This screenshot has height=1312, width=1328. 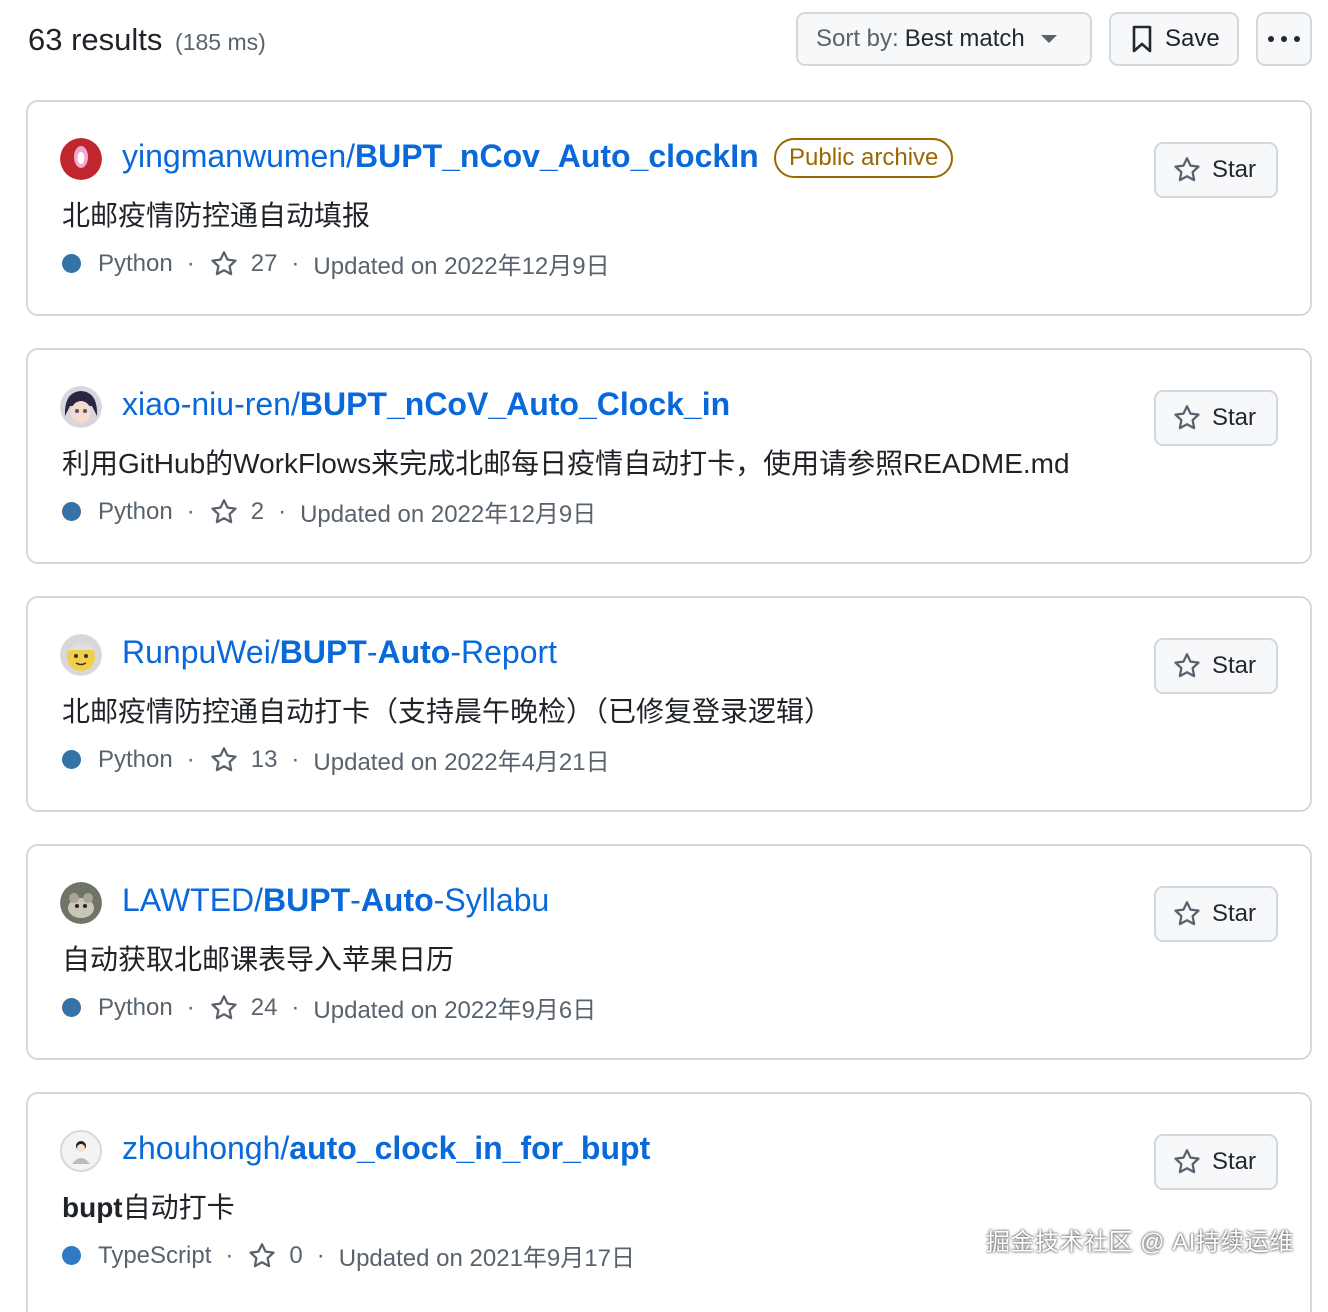 I want to click on description-text: 自动打卡, so click(x=178, y=1207).